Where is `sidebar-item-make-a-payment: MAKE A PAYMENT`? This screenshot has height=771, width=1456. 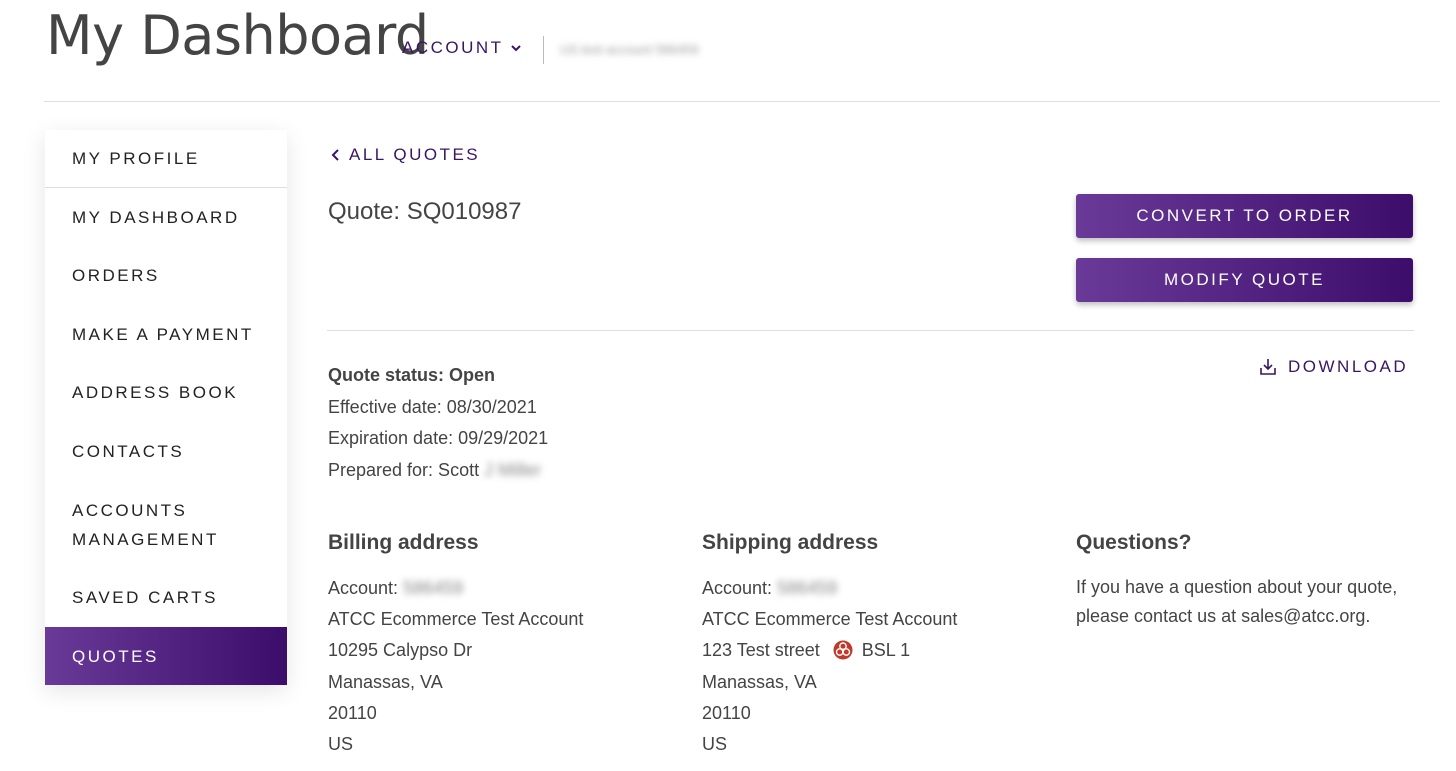
sidebar-item-make-a-payment: MAKE A PAYMENT is located at coordinates (166, 334).